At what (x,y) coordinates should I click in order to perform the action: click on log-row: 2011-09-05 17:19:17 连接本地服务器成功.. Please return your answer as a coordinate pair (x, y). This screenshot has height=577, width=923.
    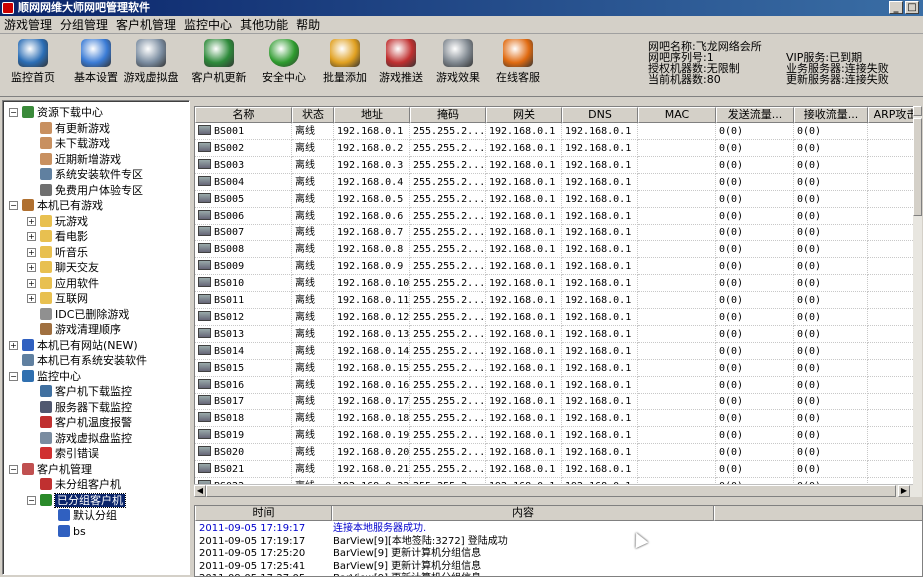
    Looking at the image, I should click on (558, 528).